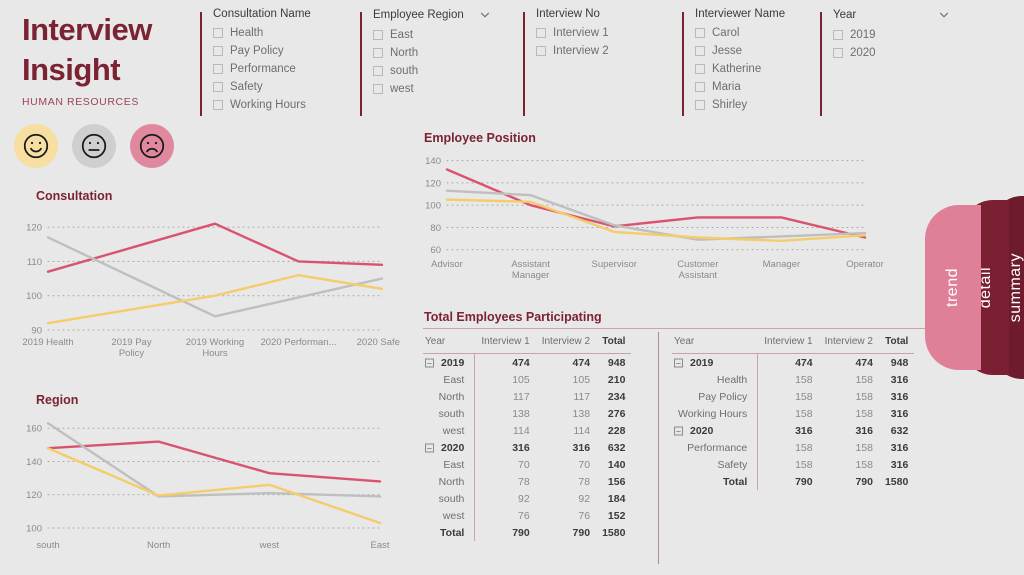 This screenshot has height=575, width=1024. Describe the element at coordinates (431, 52) in the screenshot. I see `slicer-option-north: North` at that location.